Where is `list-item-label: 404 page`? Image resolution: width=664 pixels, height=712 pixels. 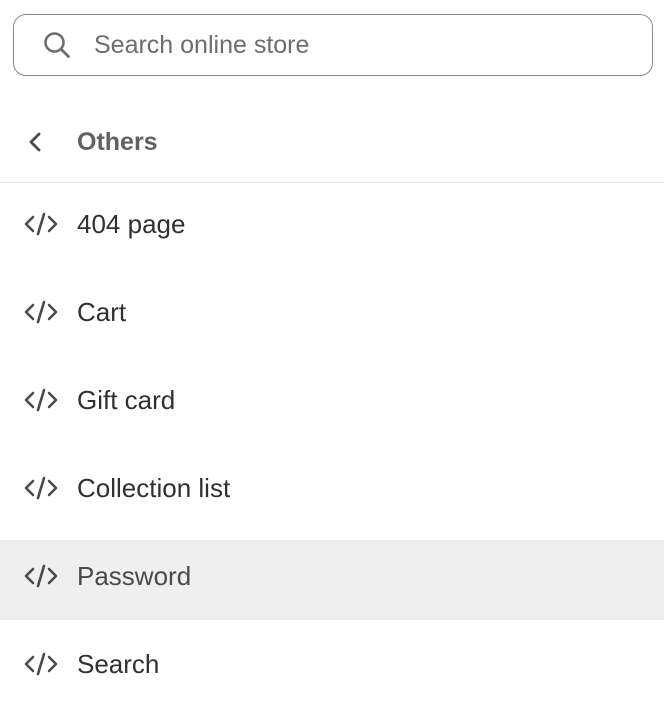
list-item-label: 404 page is located at coordinates (131, 224).